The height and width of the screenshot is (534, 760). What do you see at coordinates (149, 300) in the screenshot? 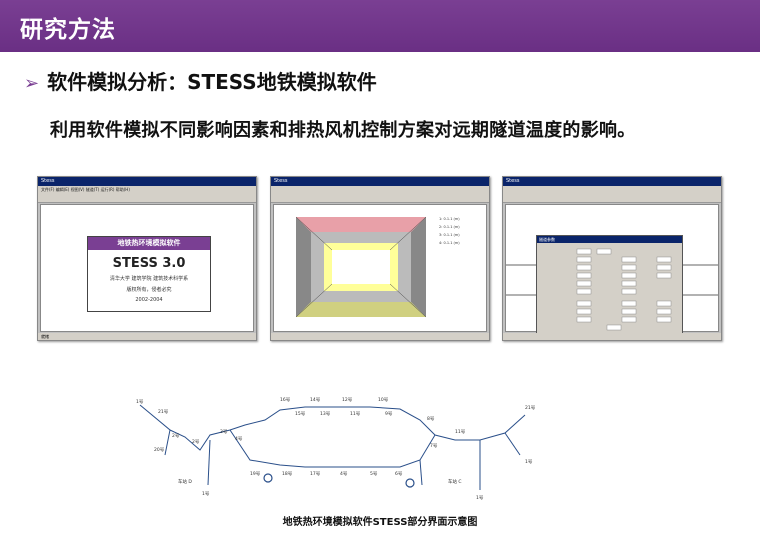
I see `splash-year: 2002-2004` at bounding box center [149, 300].